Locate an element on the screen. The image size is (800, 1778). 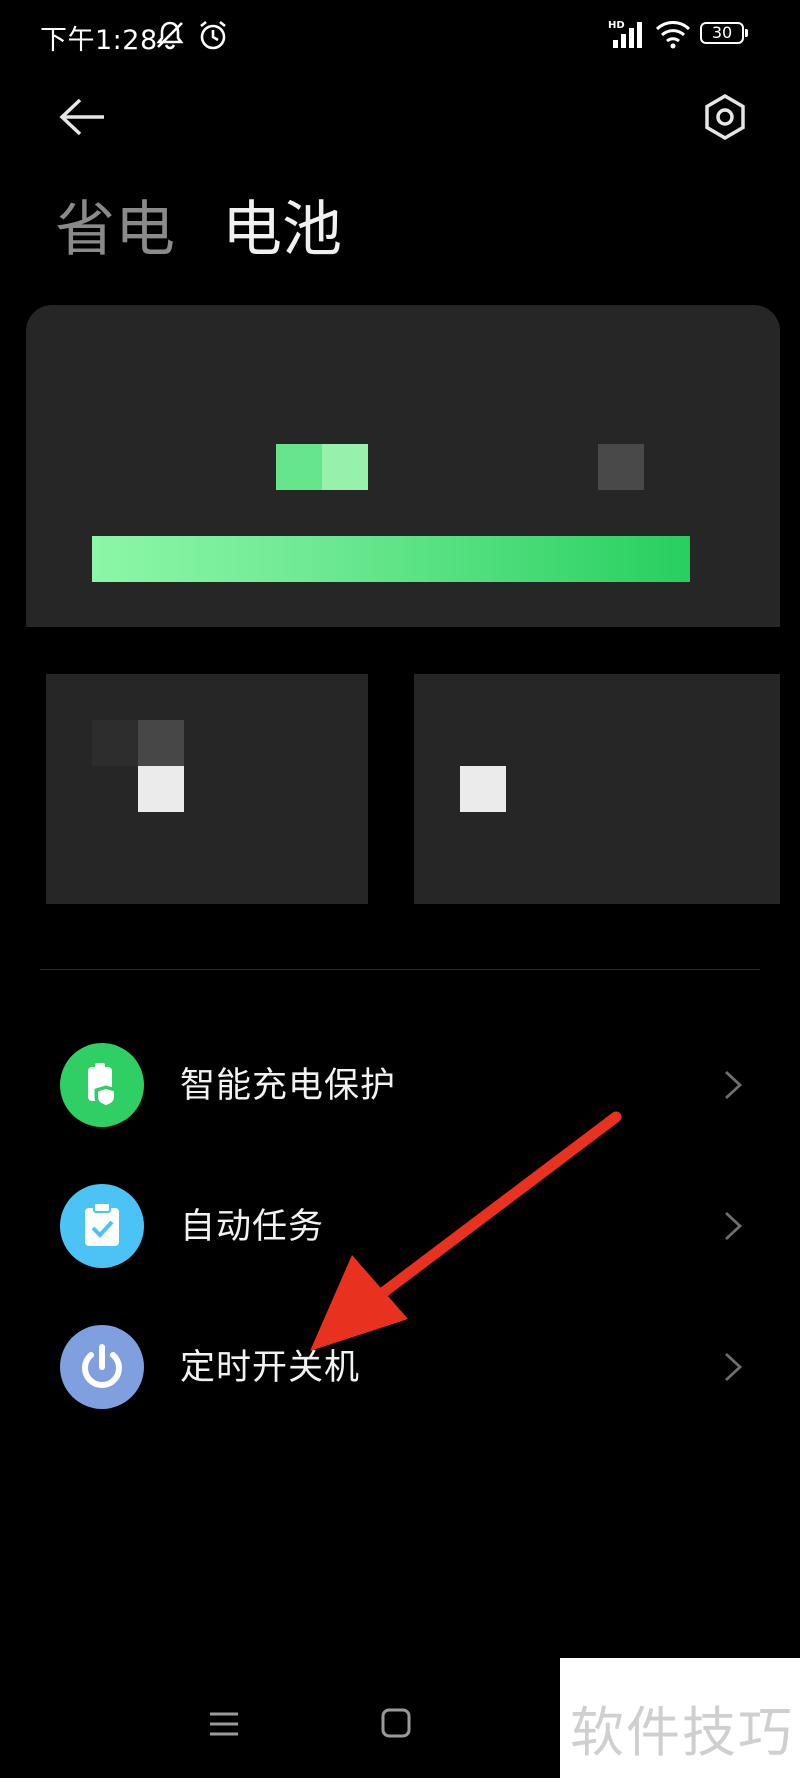
divider is located at coordinates (400, 969).